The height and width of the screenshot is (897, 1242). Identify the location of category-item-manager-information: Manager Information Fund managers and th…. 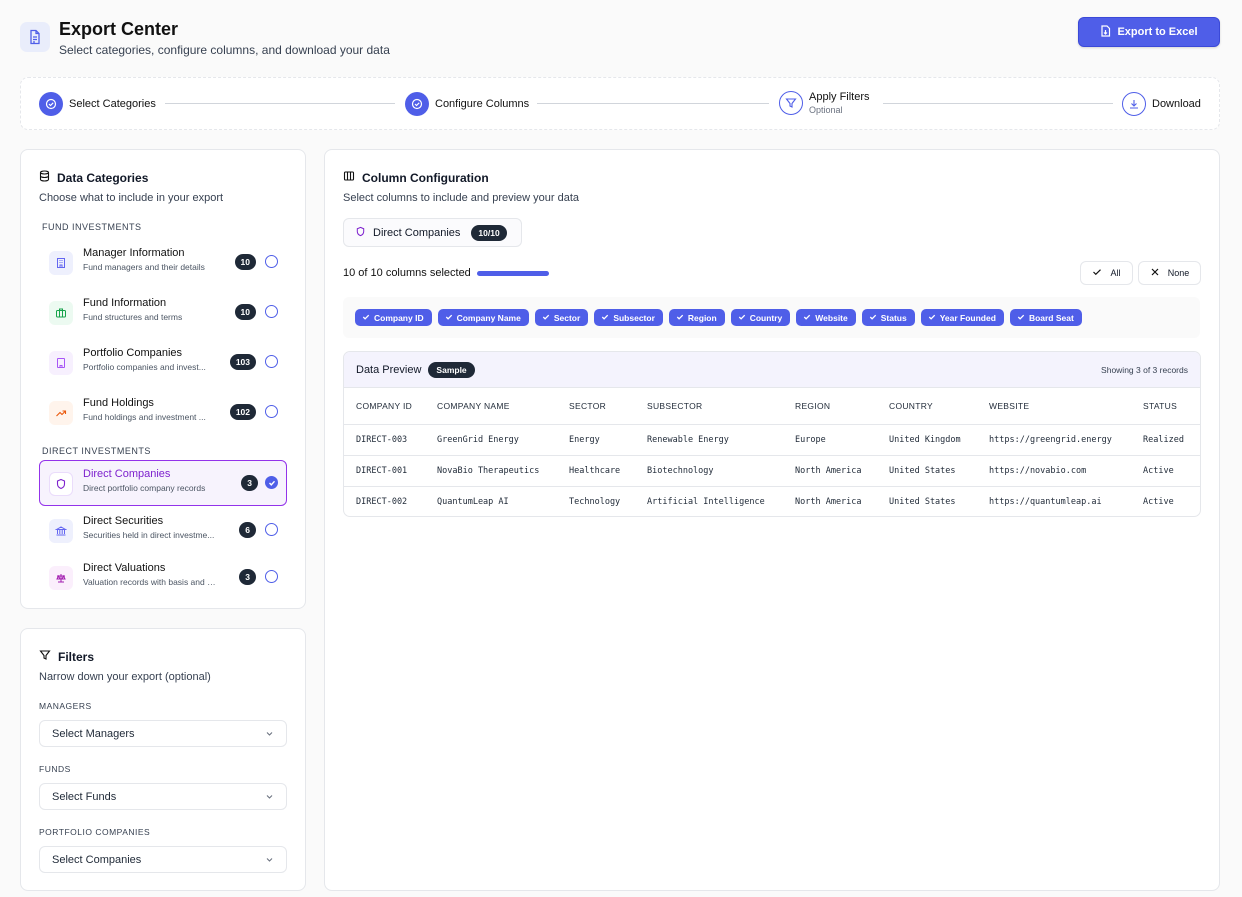
(163, 262).